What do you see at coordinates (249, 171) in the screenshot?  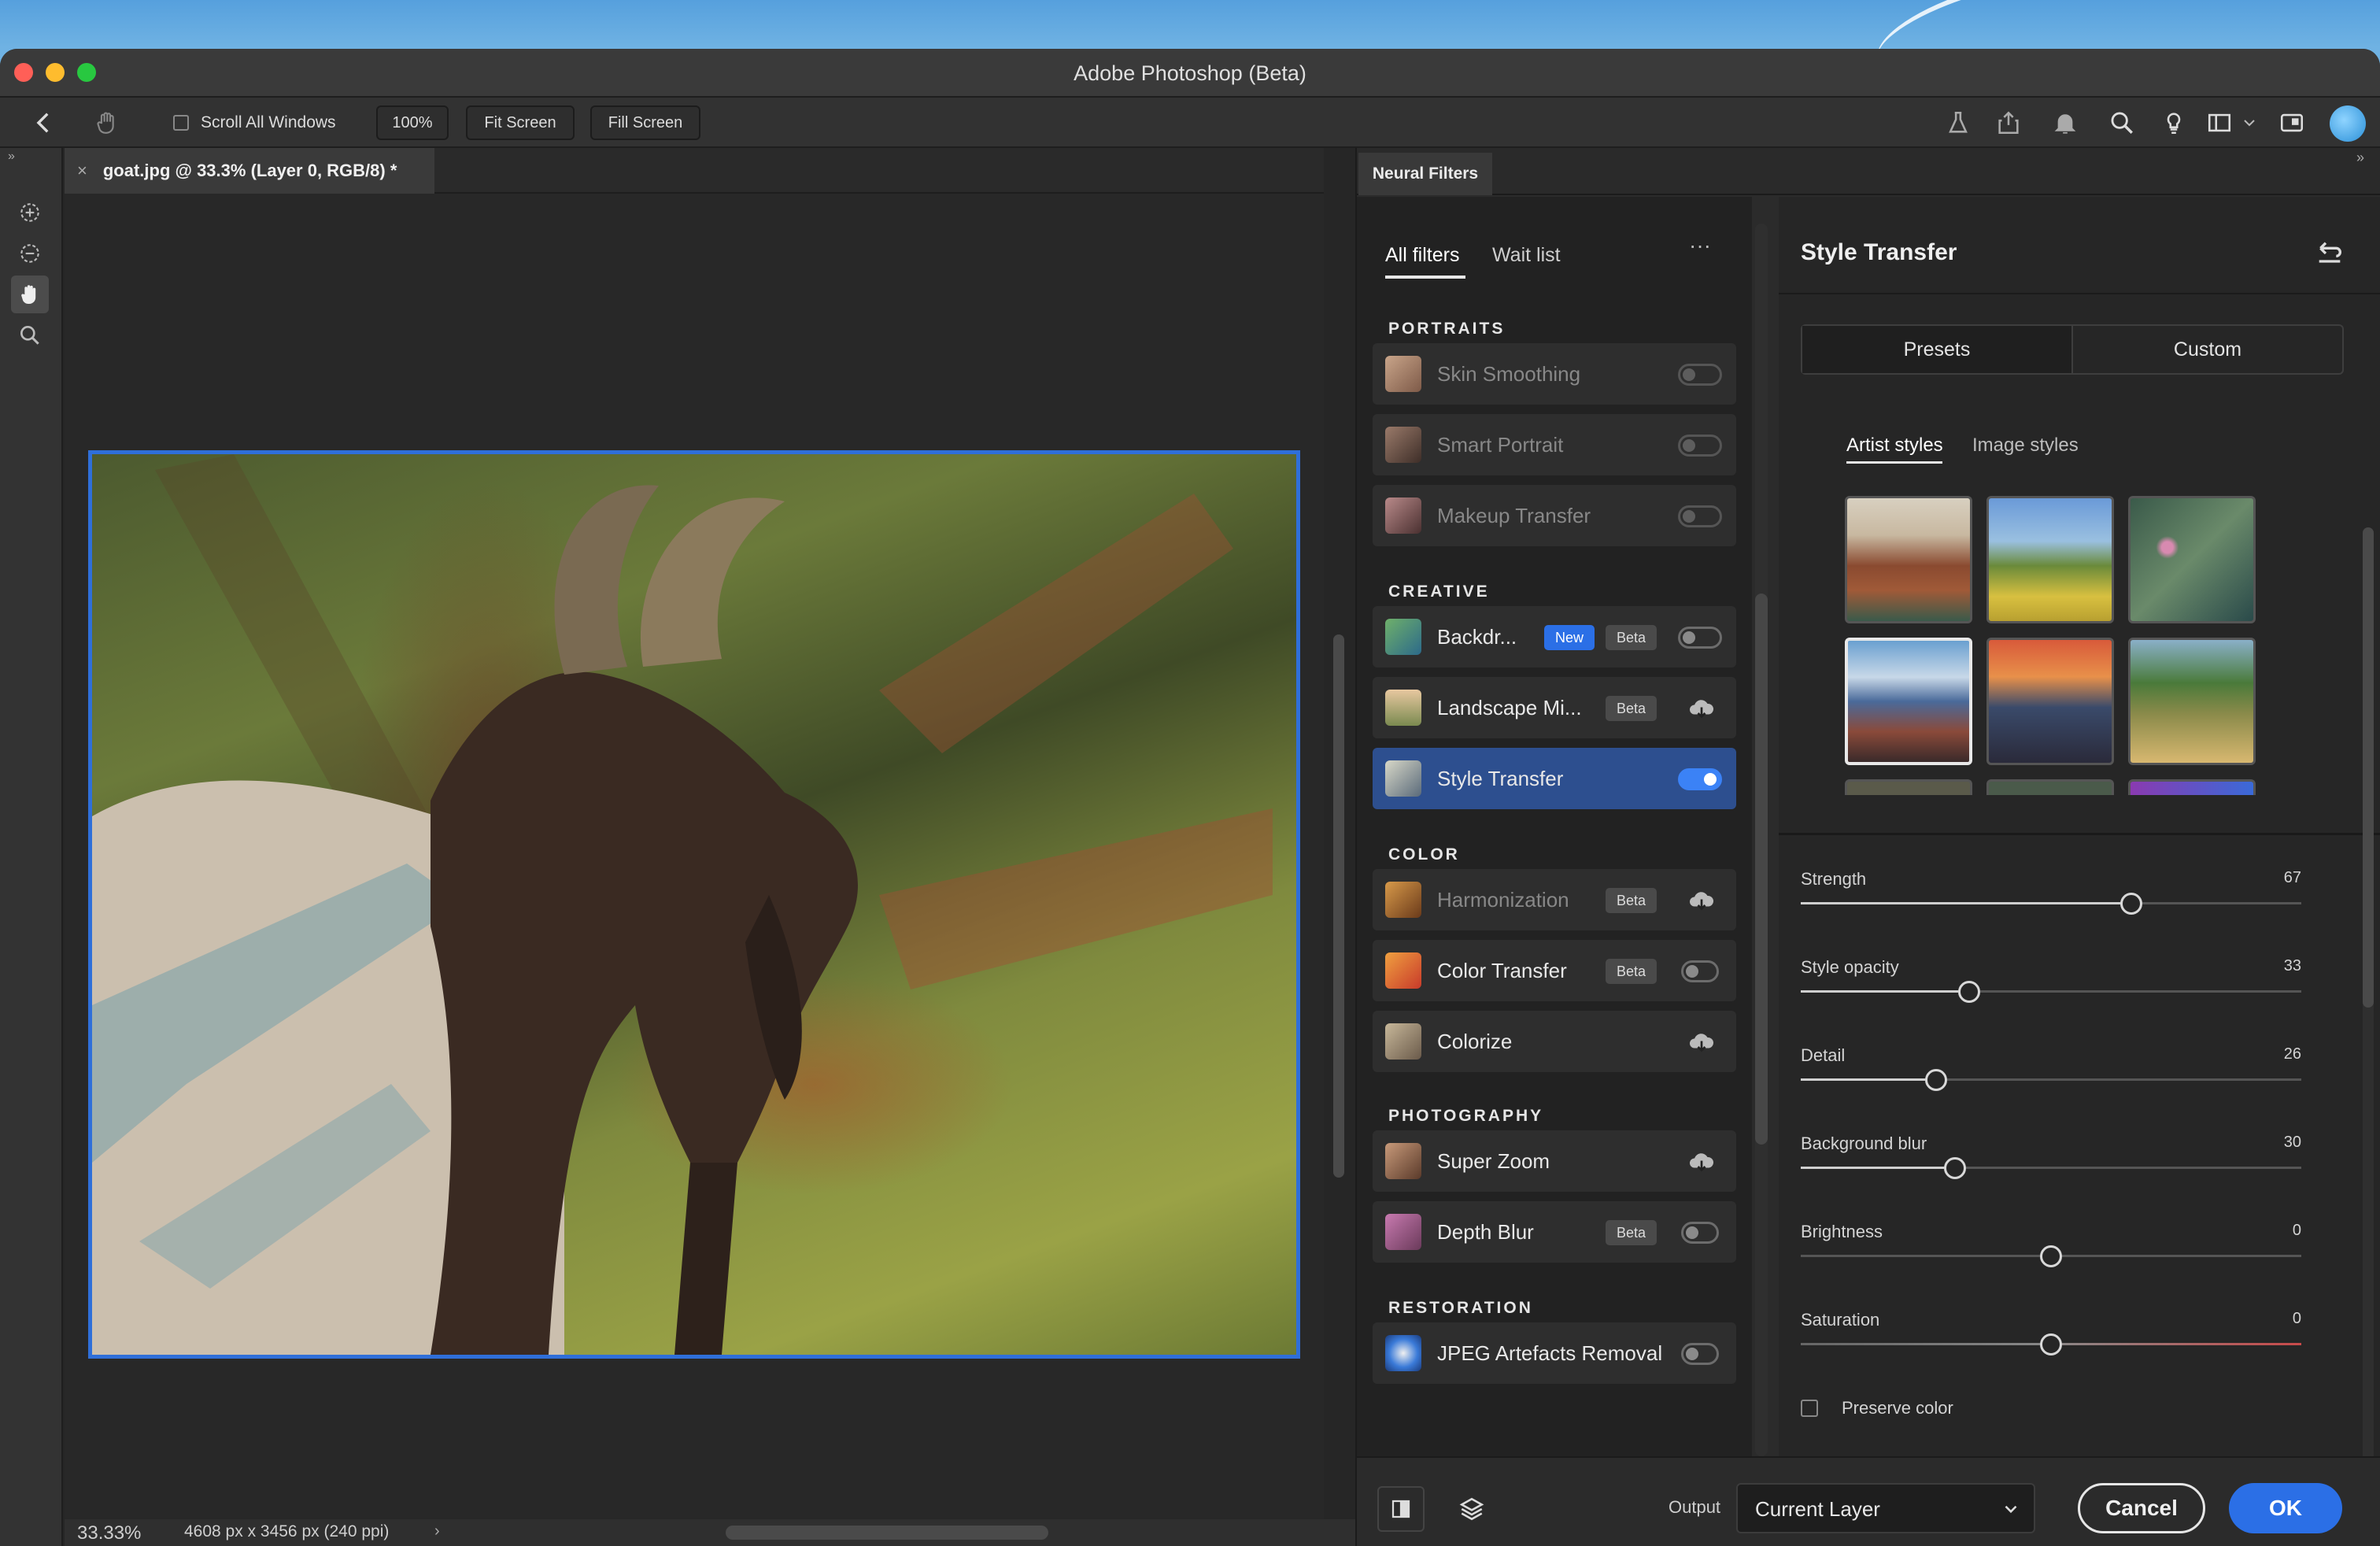 I see `document-tab: × goat.jpg @ 33.3% (Layer 0, RGB/8) *` at bounding box center [249, 171].